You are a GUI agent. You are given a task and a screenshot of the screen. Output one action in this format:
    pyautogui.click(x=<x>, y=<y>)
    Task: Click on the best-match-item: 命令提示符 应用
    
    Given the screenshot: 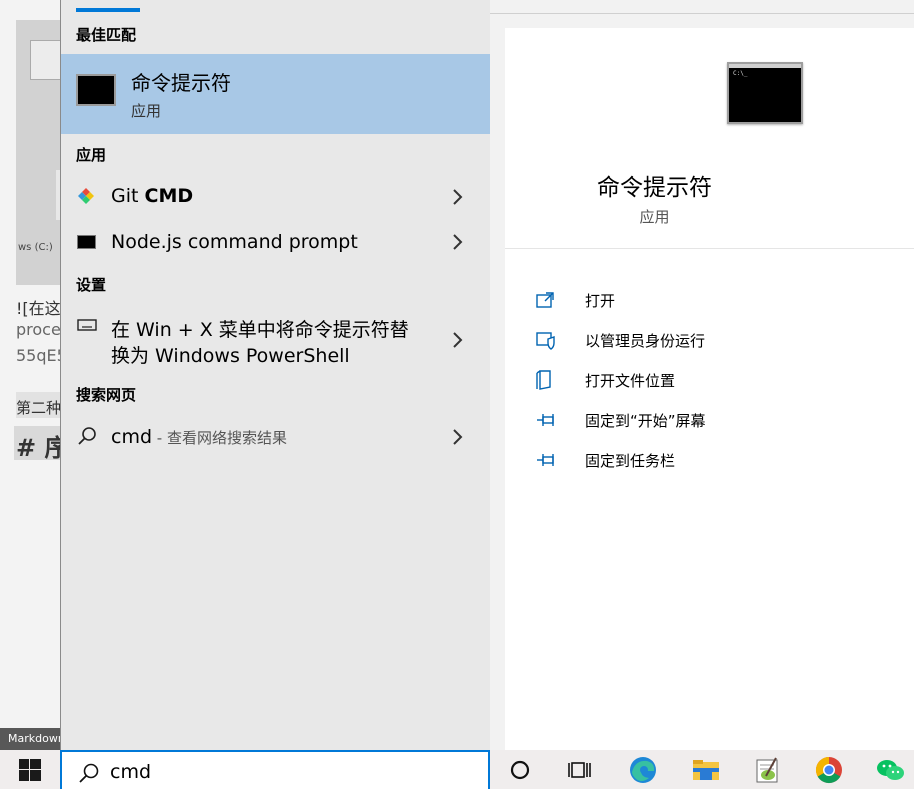 What is the action you would take?
    pyautogui.click(x=276, y=94)
    